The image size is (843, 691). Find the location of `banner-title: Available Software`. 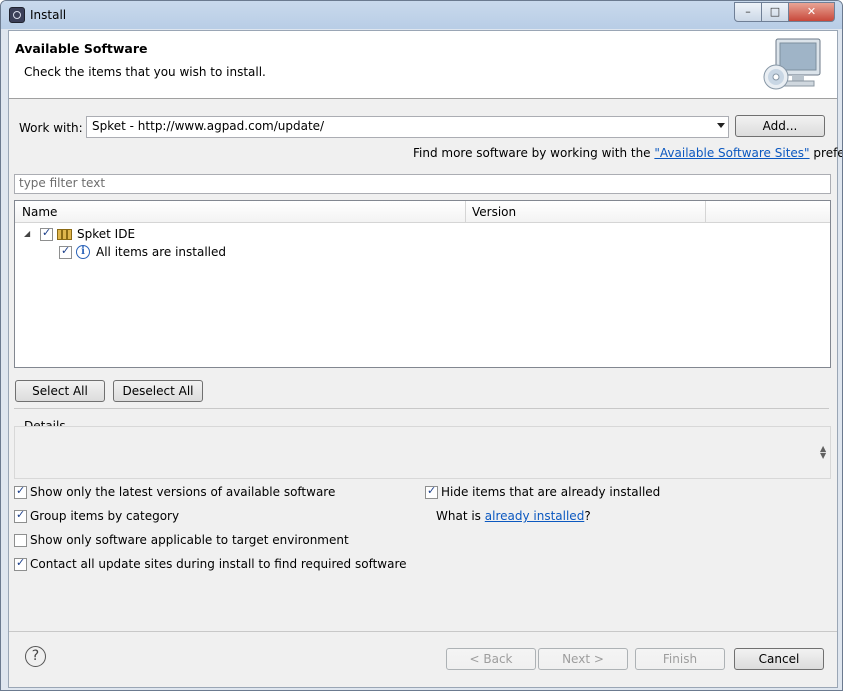

banner-title: Available Software is located at coordinates (81, 48).